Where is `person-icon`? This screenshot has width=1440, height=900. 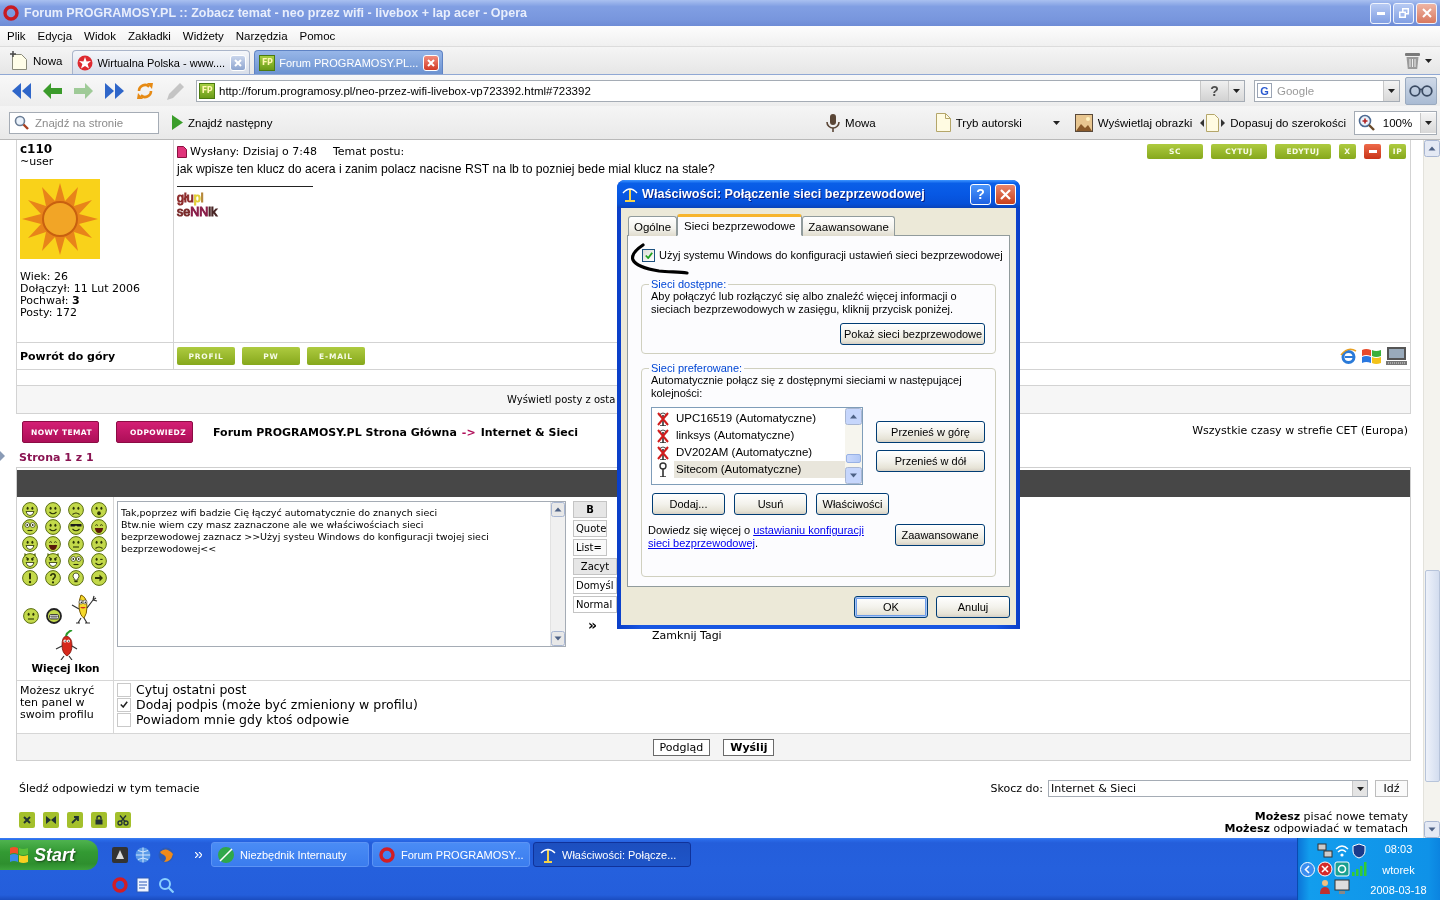 person-icon is located at coordinates (1325, 887).